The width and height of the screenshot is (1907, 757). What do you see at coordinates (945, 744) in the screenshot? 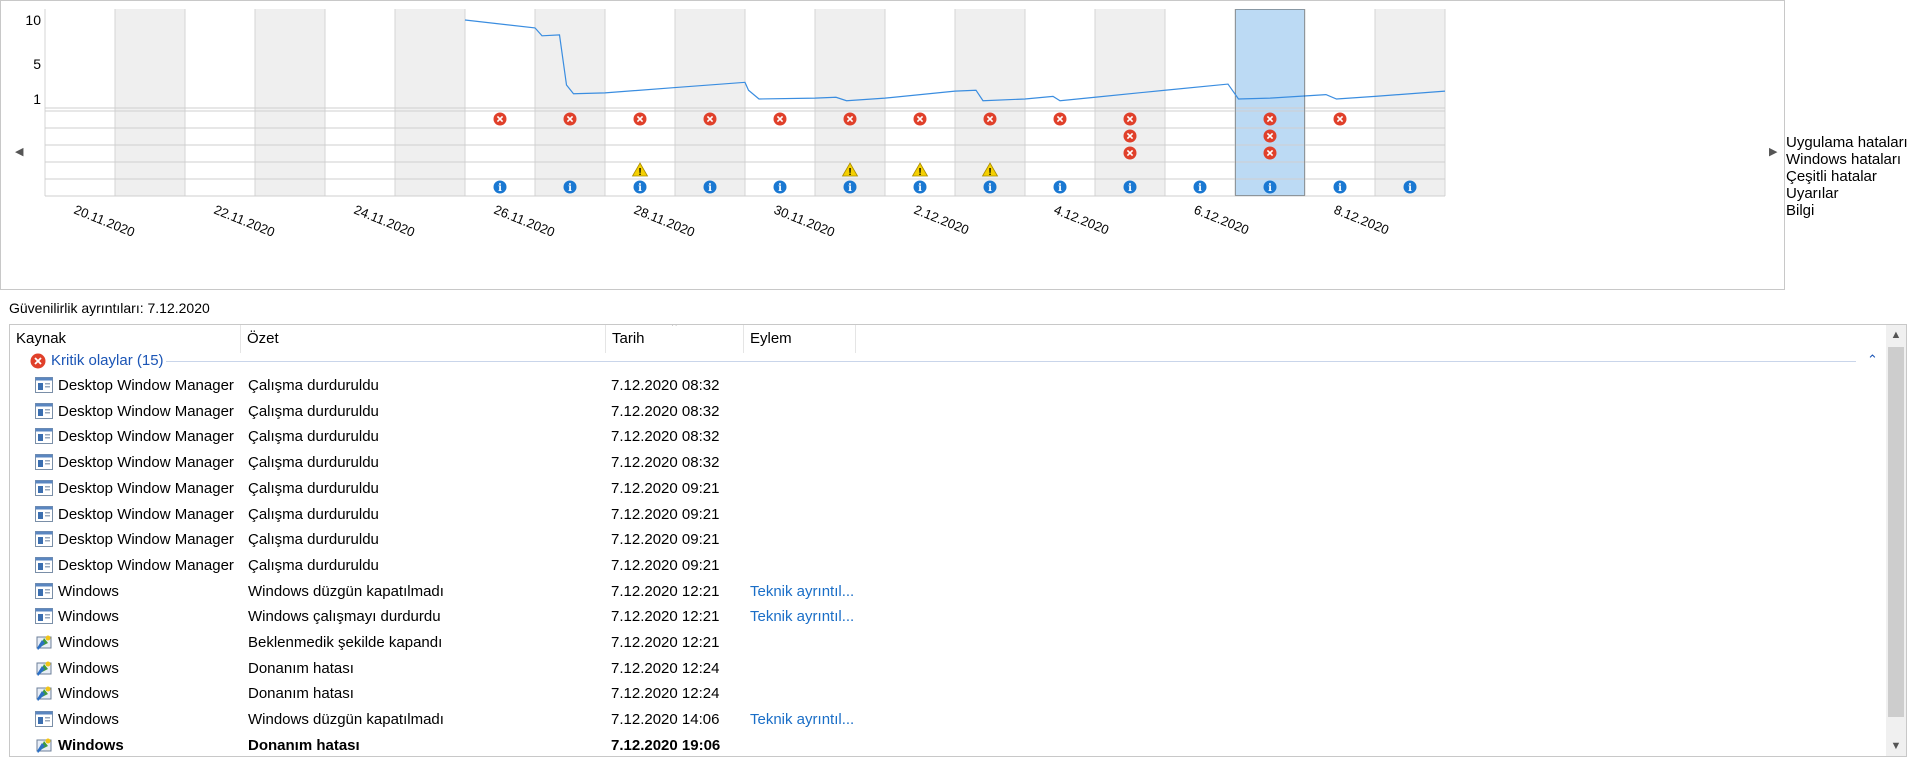
I see `table-row: Windows Donanım hatası 7.12.2020 19:06` at bounding box center [945, 744].